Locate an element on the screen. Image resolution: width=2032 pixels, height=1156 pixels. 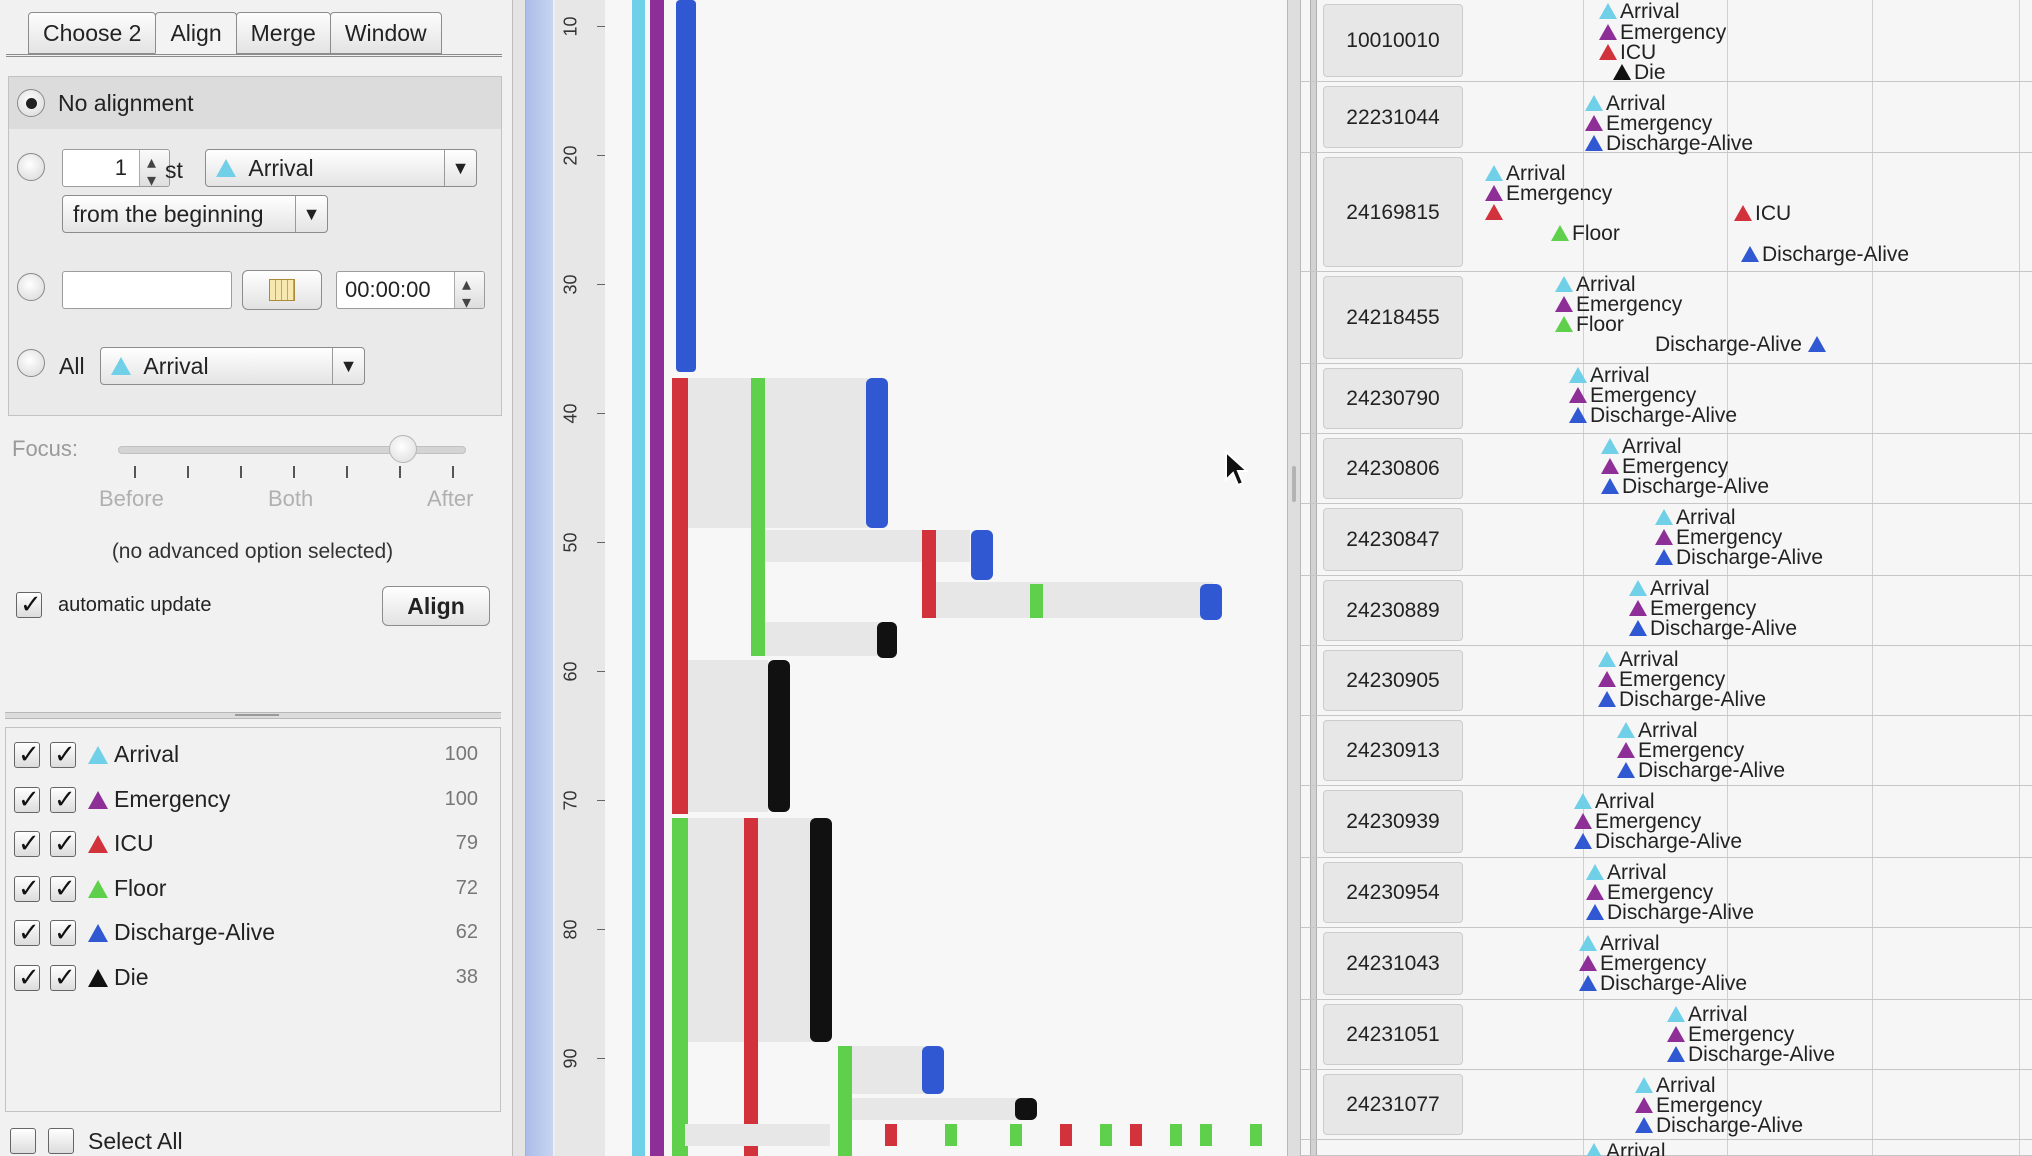
date-input is located at coordinates (147, 290).